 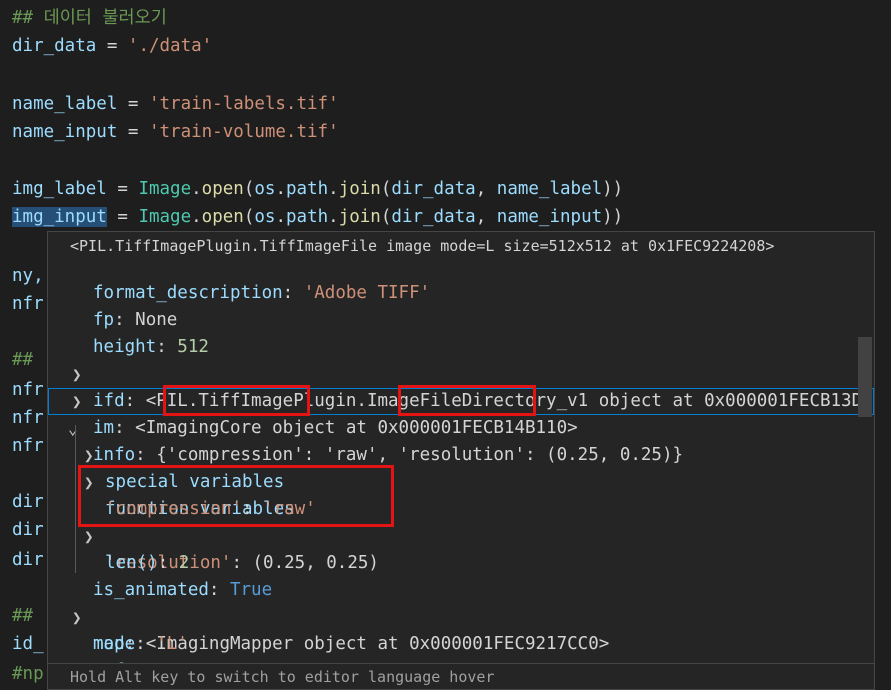 What do you see at coordinates (175, 132) in the screenshot?
I see `code-line-5: name_input = 'train-volume.tif'` at bounding box center [175, 132].